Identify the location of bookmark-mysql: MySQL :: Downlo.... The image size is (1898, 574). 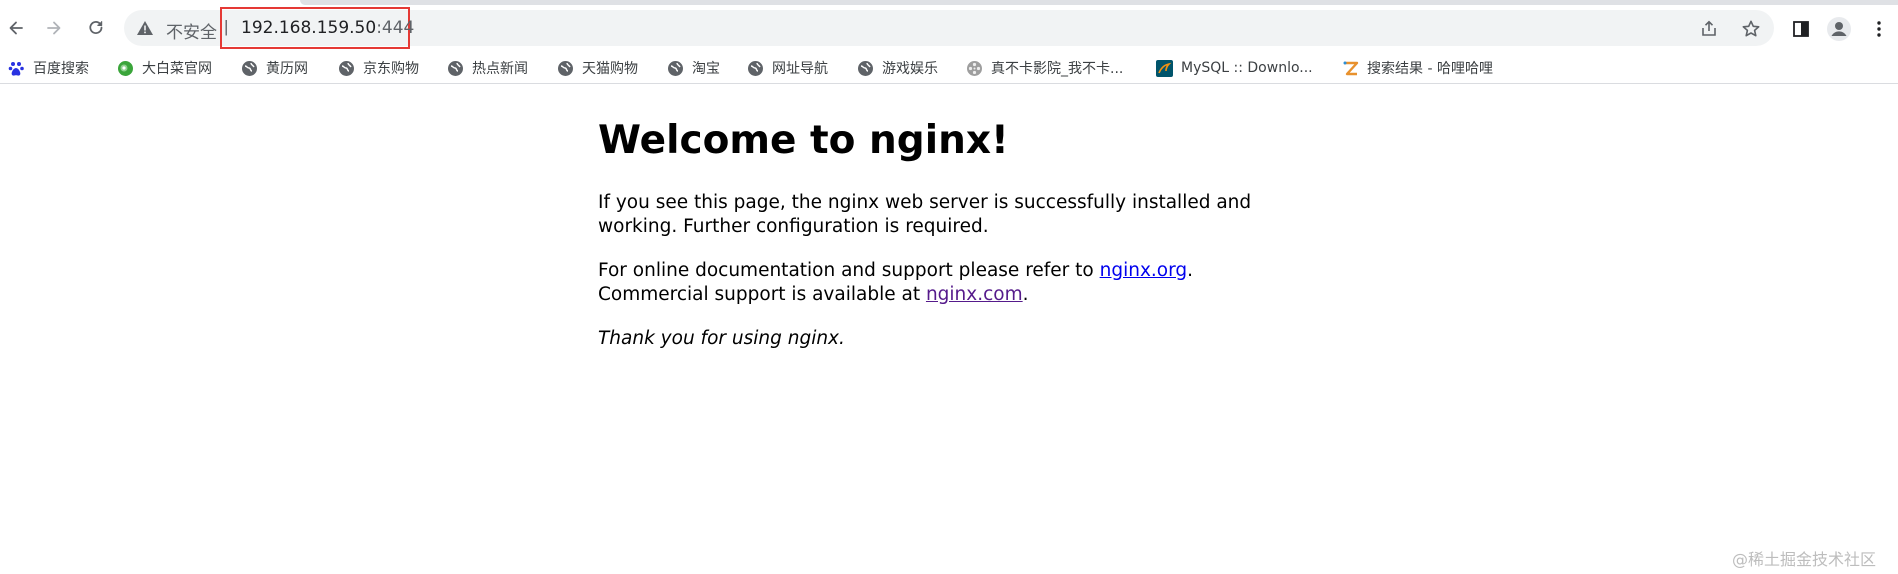
(1234, 68).